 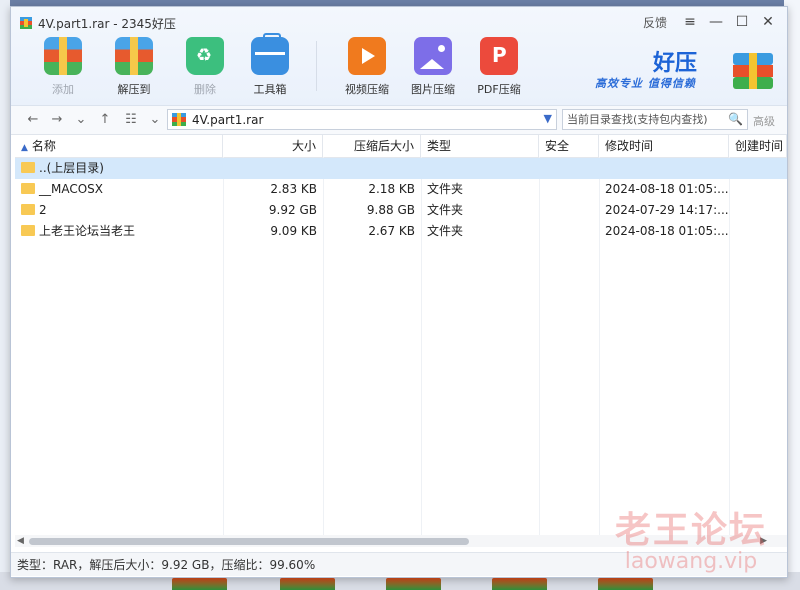 What do you see at coordinates (228, 120) in the screenshot?
I see `path-text: 4V.part1.rar` at bounding box center [228, 120].